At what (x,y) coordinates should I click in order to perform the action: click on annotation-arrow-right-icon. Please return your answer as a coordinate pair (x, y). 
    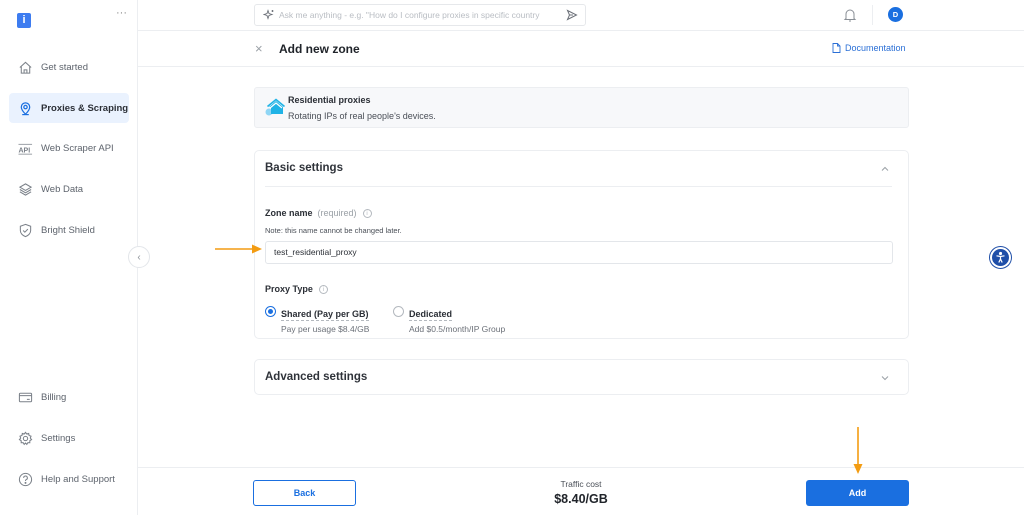
    Looking at the image, I should click on (238, 249).